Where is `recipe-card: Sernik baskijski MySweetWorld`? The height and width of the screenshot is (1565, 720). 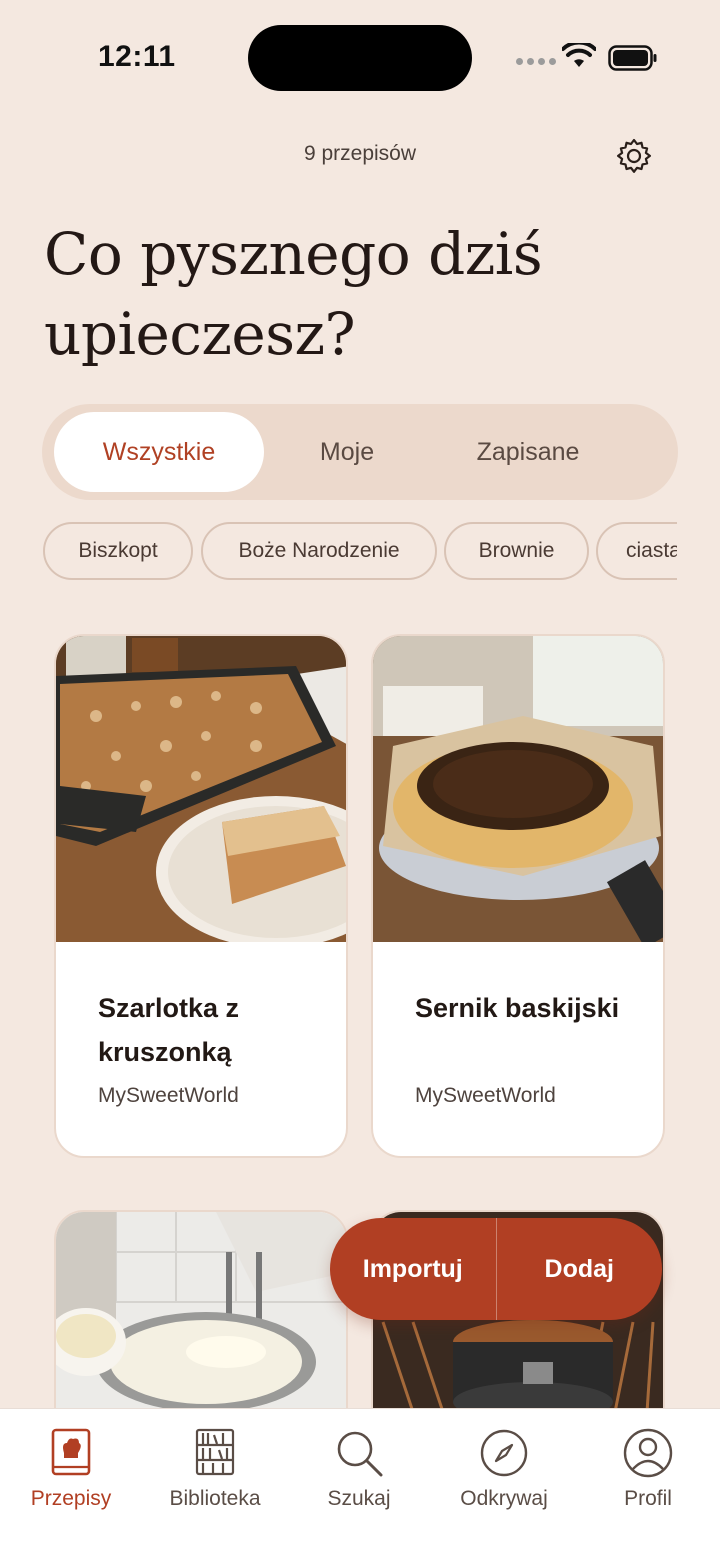
recipe-card: Sernik baskijski MySweetWorld is located at coordinates (518, 896).